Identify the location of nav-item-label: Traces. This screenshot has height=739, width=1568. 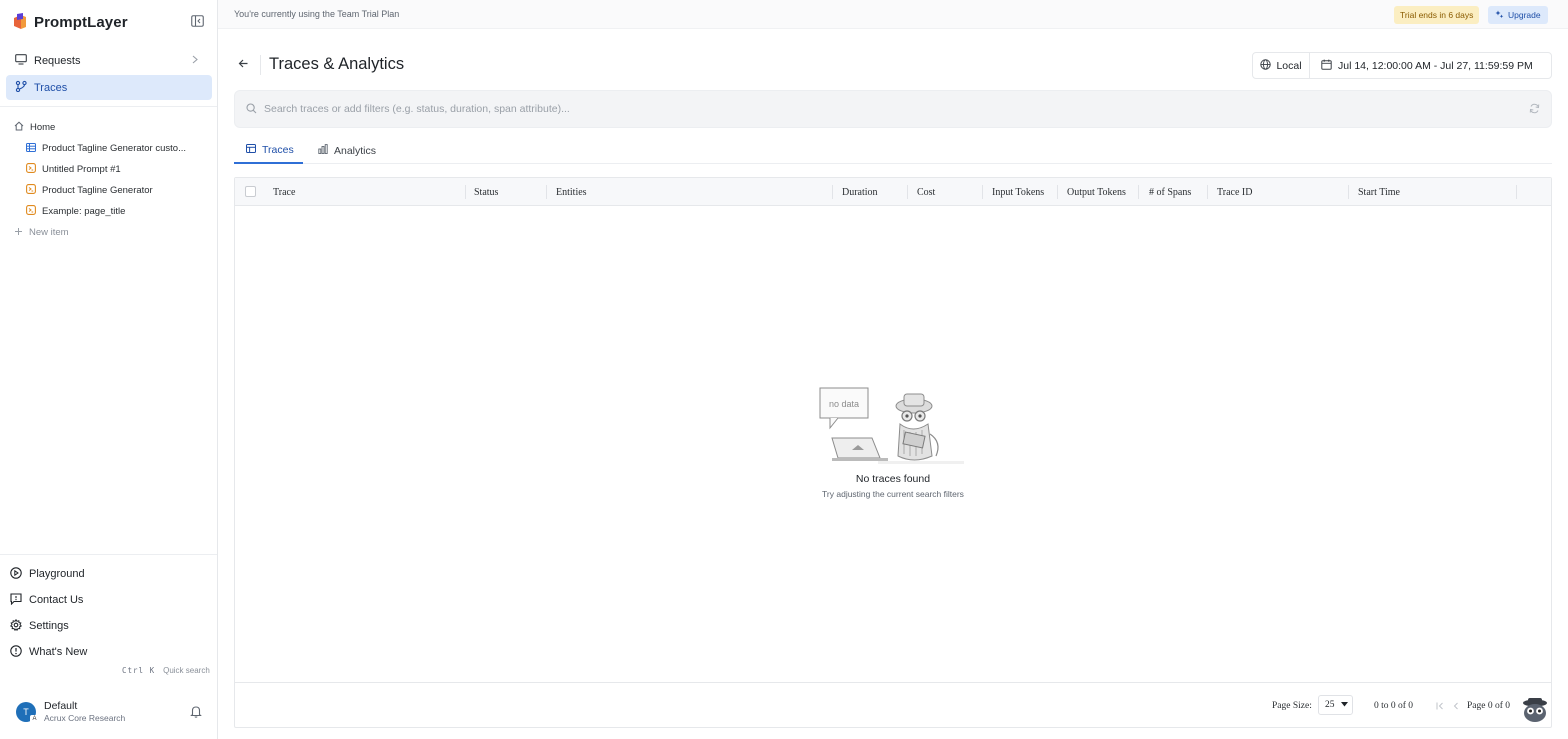
(51, 87).